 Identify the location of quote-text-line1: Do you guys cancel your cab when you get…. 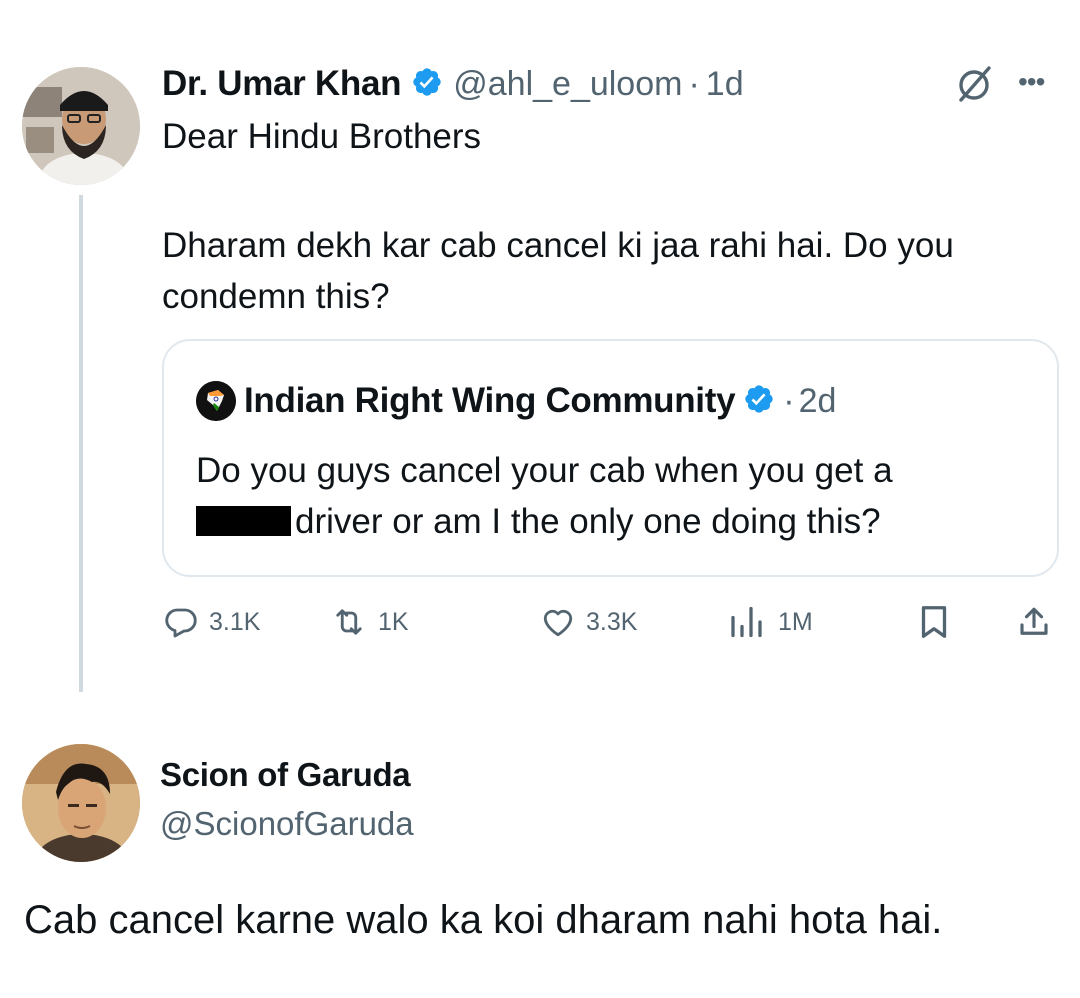
(544, 470).